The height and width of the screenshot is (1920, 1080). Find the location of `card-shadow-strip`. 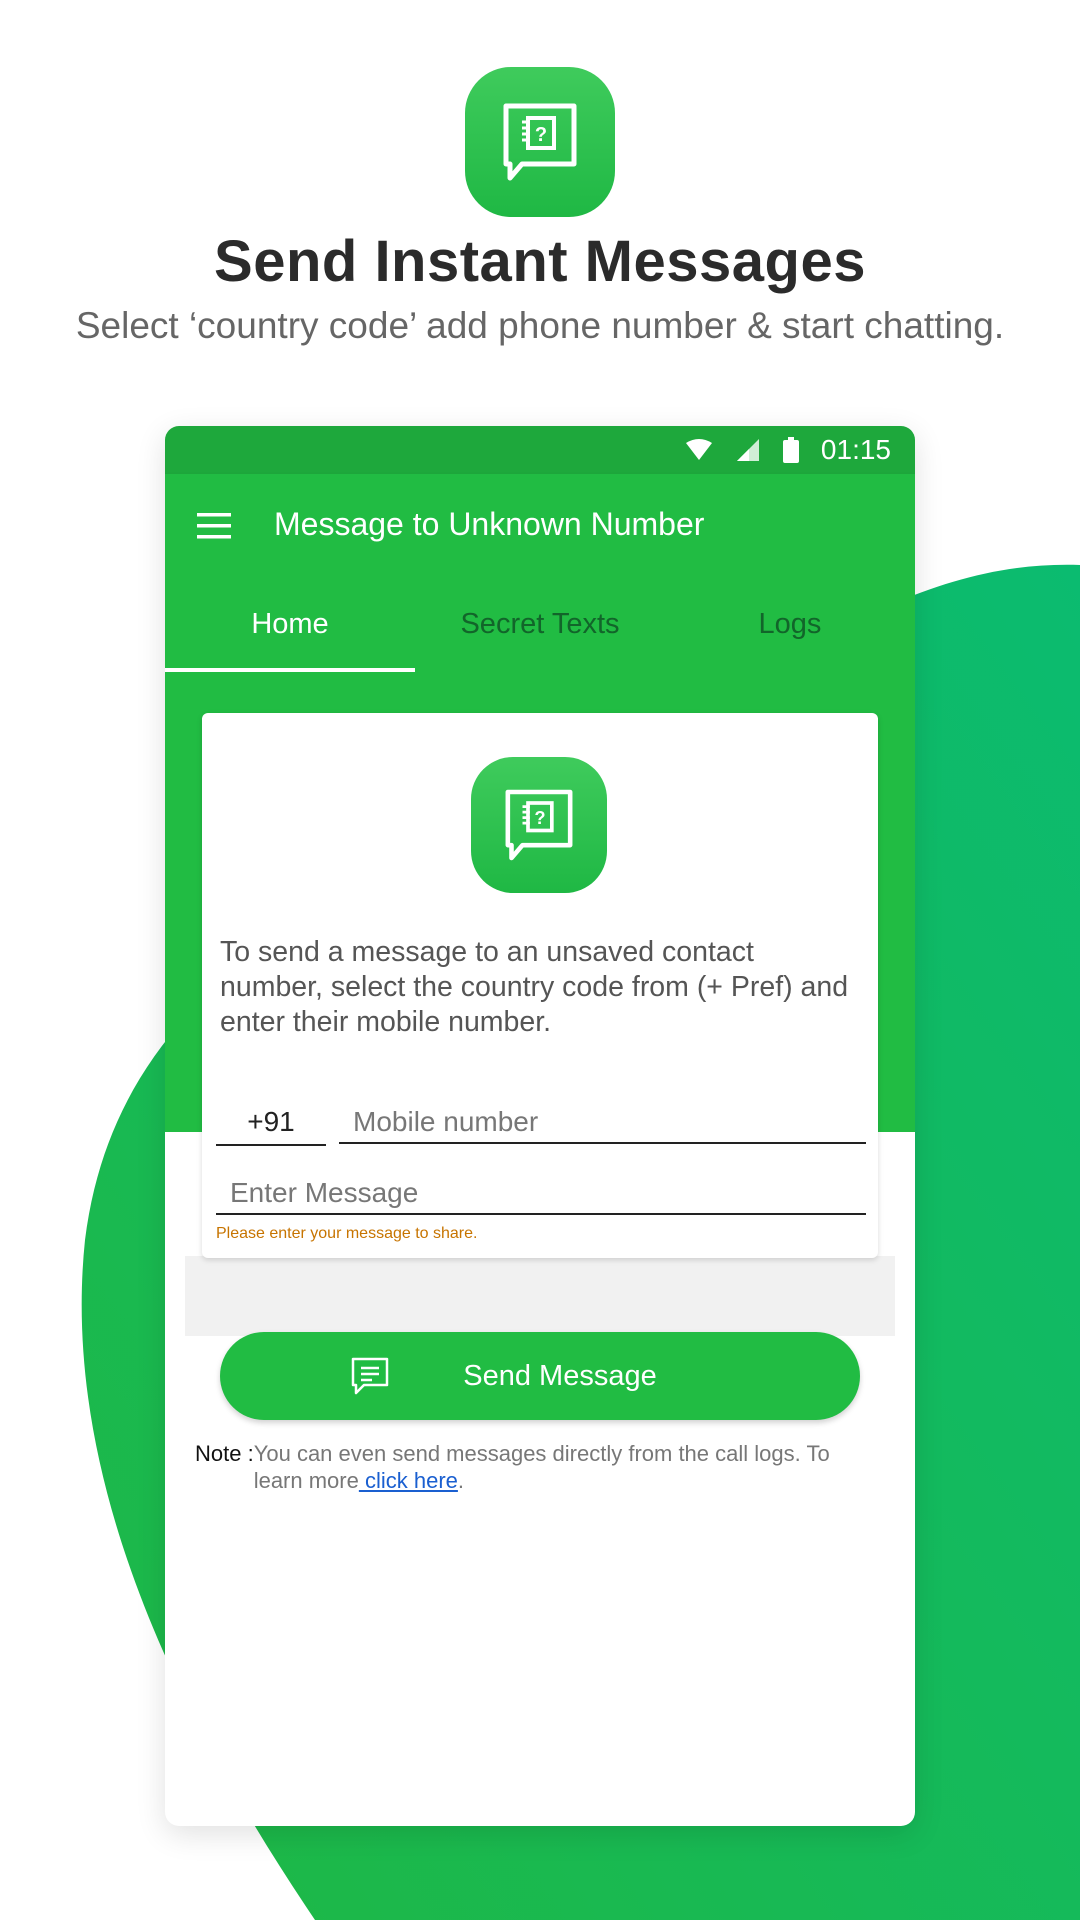

card-shadow-strip is located at coordinates (540, 1296).